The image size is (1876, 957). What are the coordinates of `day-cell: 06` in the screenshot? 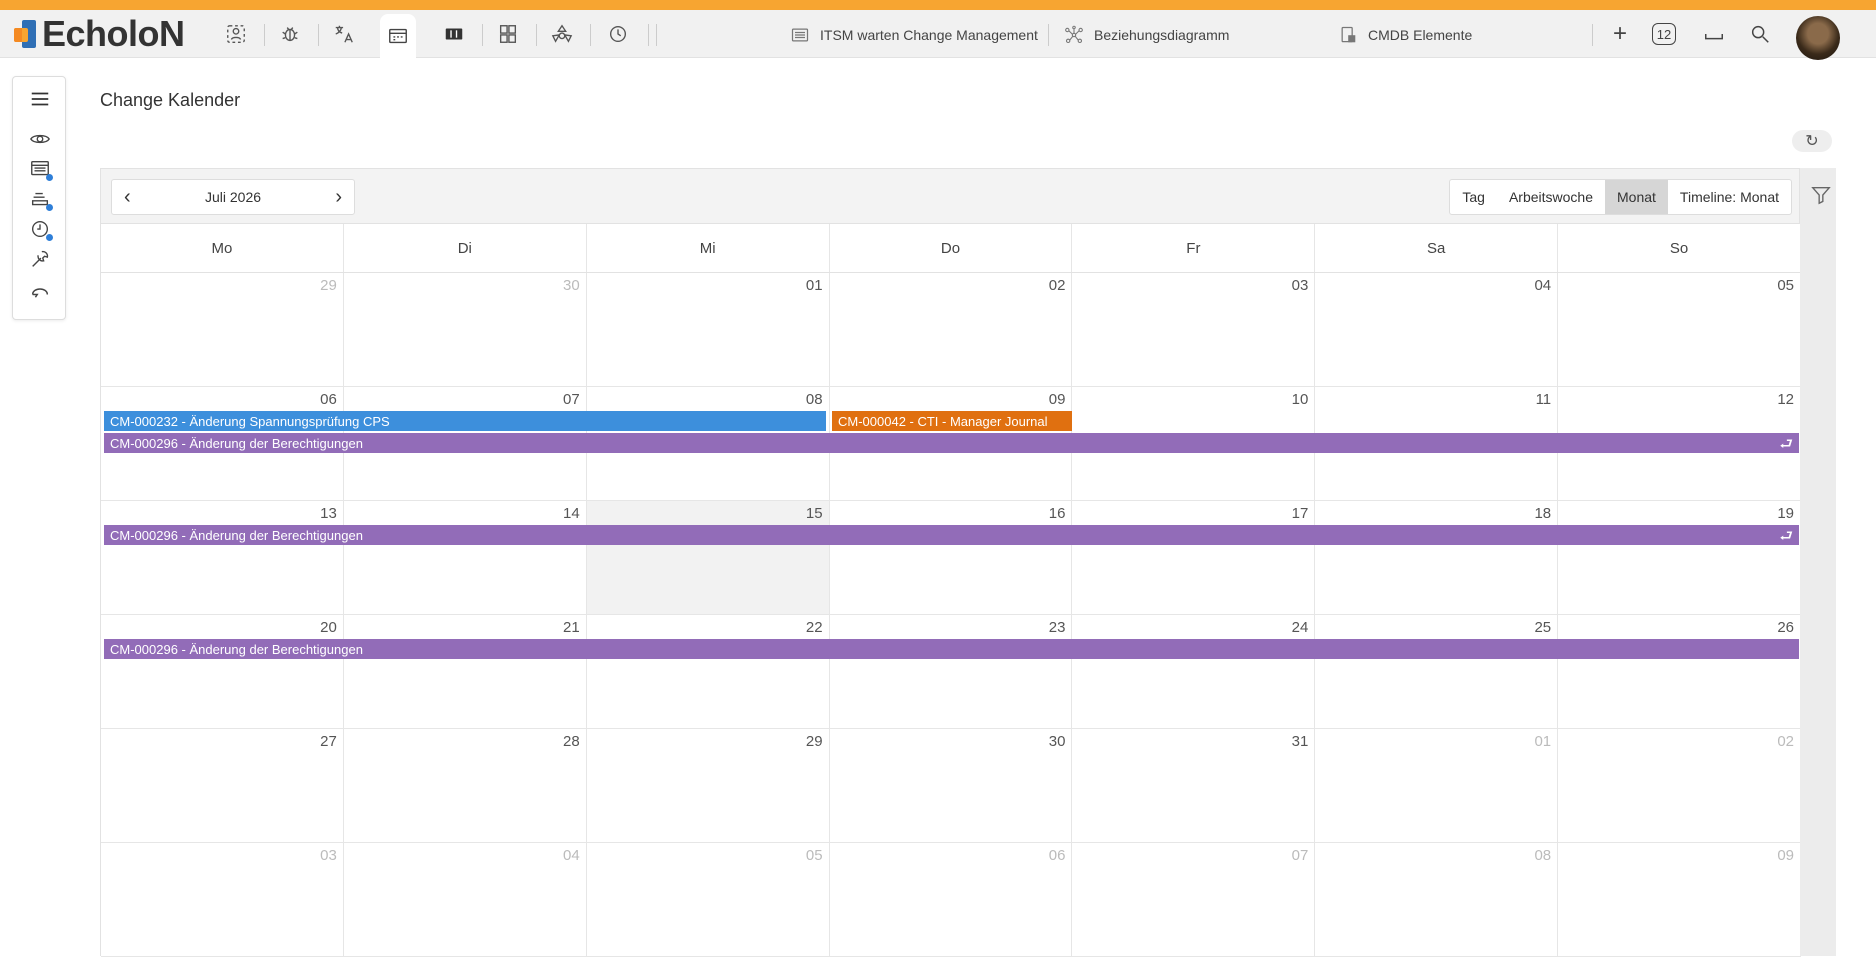 It's located at (951, 899).